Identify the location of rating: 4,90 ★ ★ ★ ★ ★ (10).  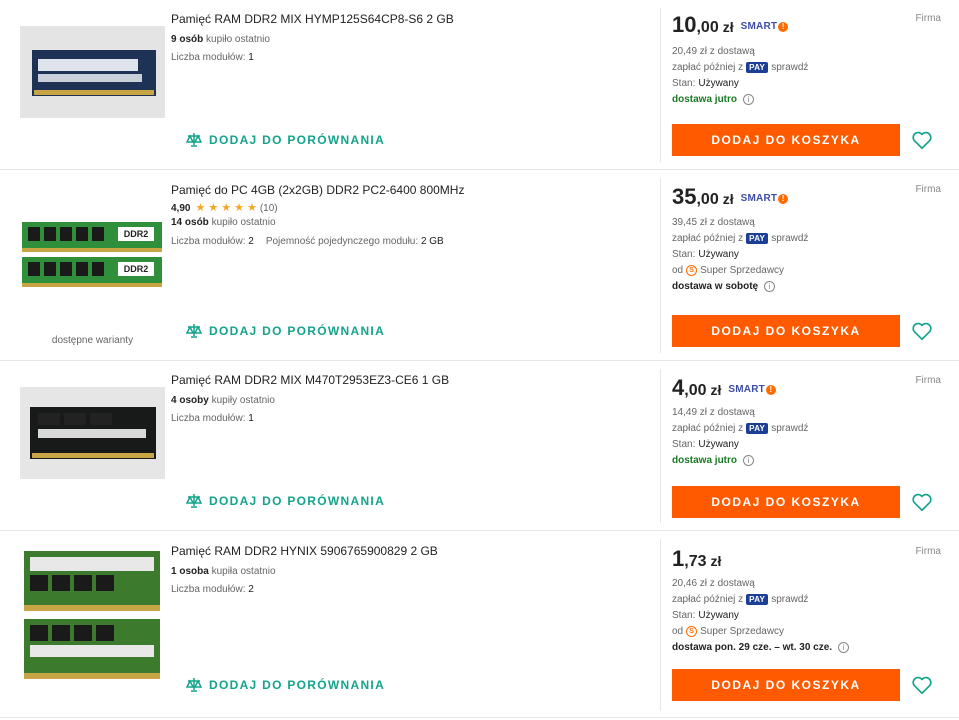
(224, 208).